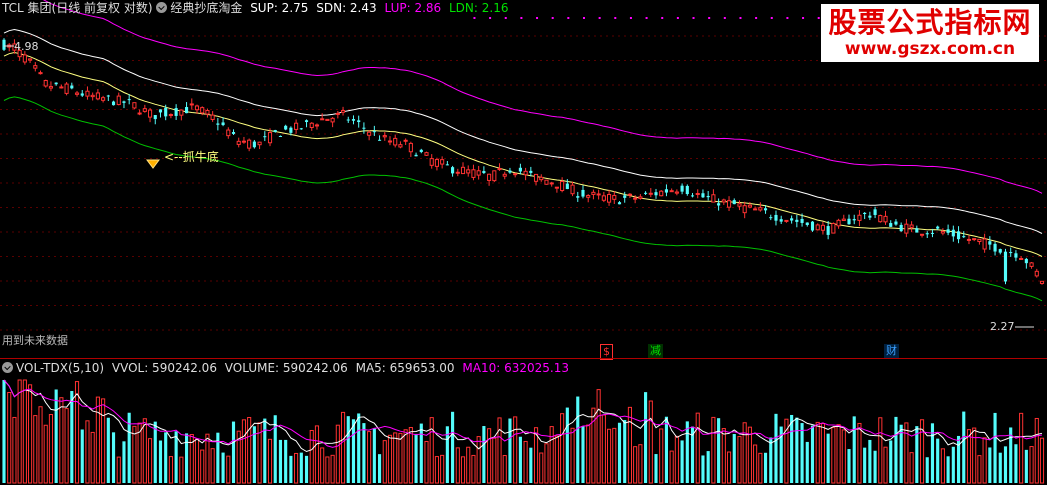 Image resolution: width=1047 pixels, height=485 pixels. I want to click on volume-indicator-name: VOL-TDX(5,10), so click(60, 368).